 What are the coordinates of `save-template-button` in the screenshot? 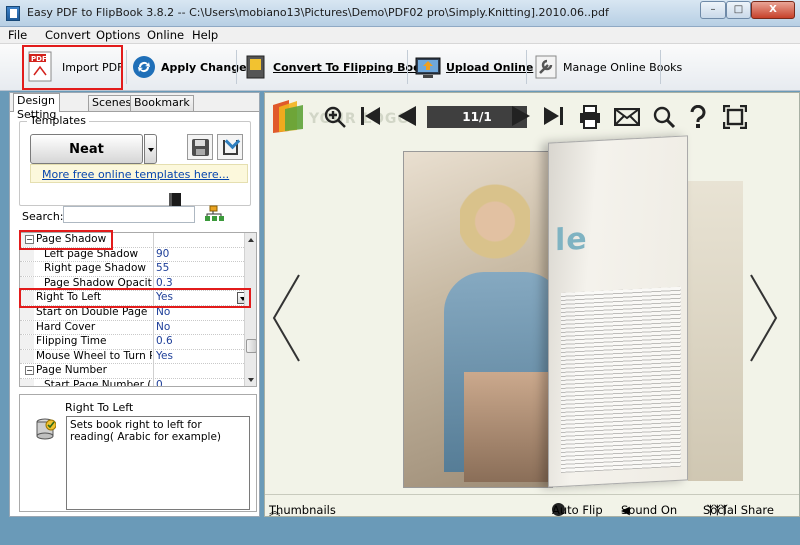 It's located at (200, 147).